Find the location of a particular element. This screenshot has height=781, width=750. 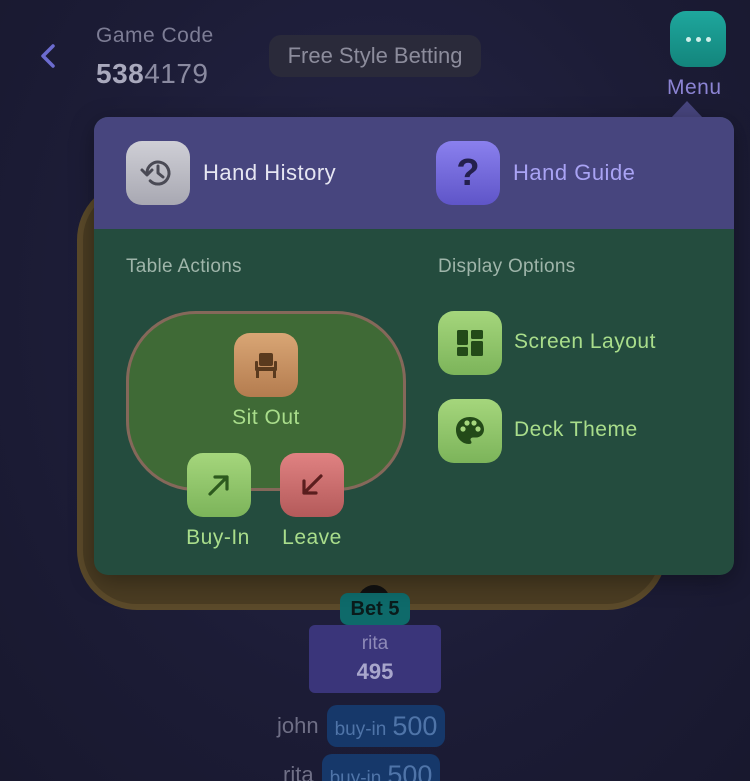

popover-top-section is located at coordinates (414, 173).